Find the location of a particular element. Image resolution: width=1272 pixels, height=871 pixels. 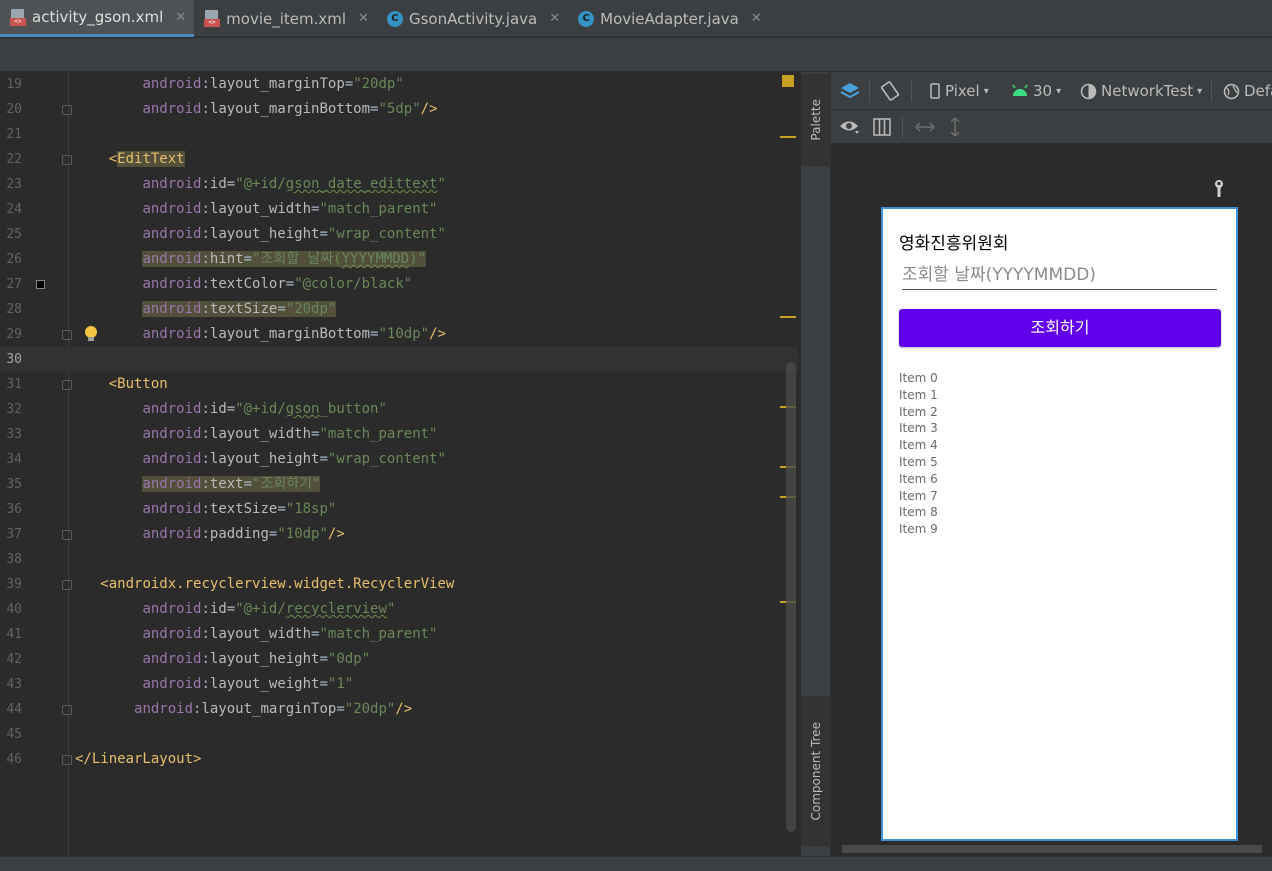

api-selector: 30 ▾ is located at coordinates (1036, 91).